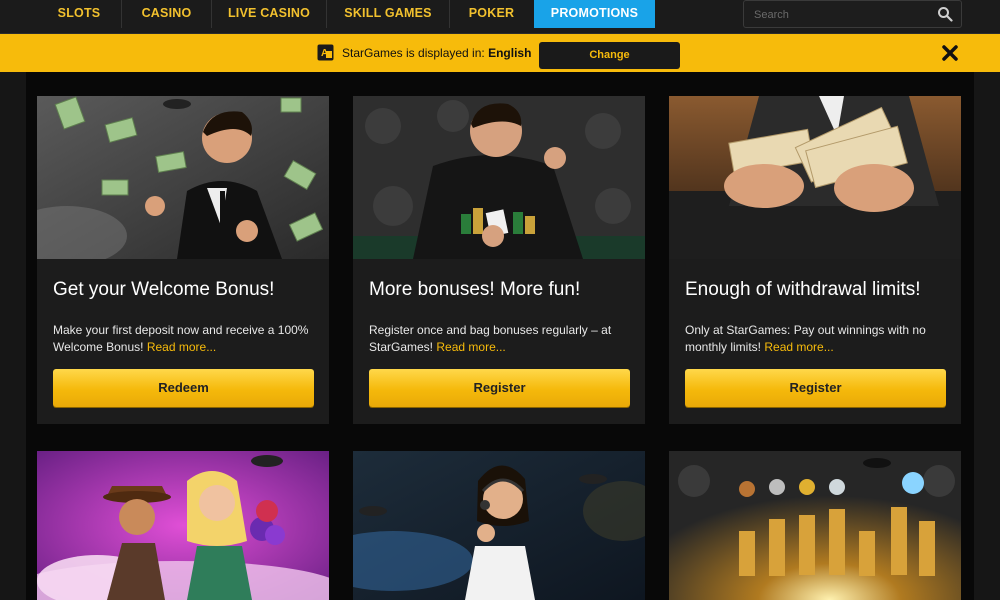  What do you see at coordinates (166, 14) in the screenshot?
I see `nav-casino: CASINO` at bounding box center [166, 14].